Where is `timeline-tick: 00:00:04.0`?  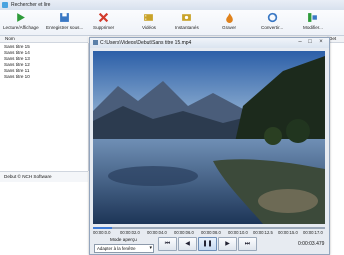 timeline-tick: 00:00:04.0 is located at coordinates (157, 232).